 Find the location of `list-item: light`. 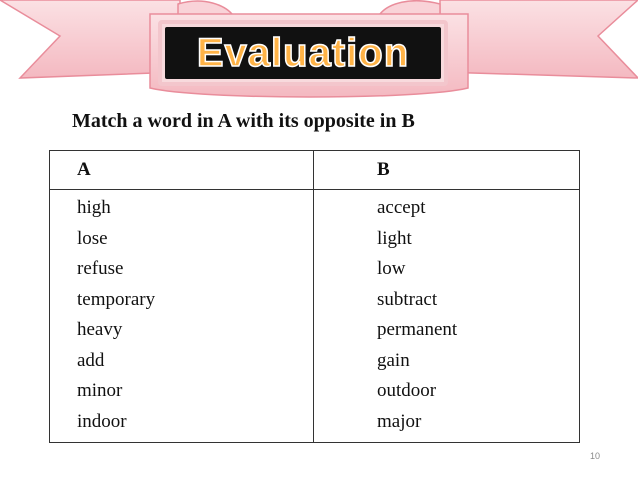

list-item: light is located at coordinates (394, 238).